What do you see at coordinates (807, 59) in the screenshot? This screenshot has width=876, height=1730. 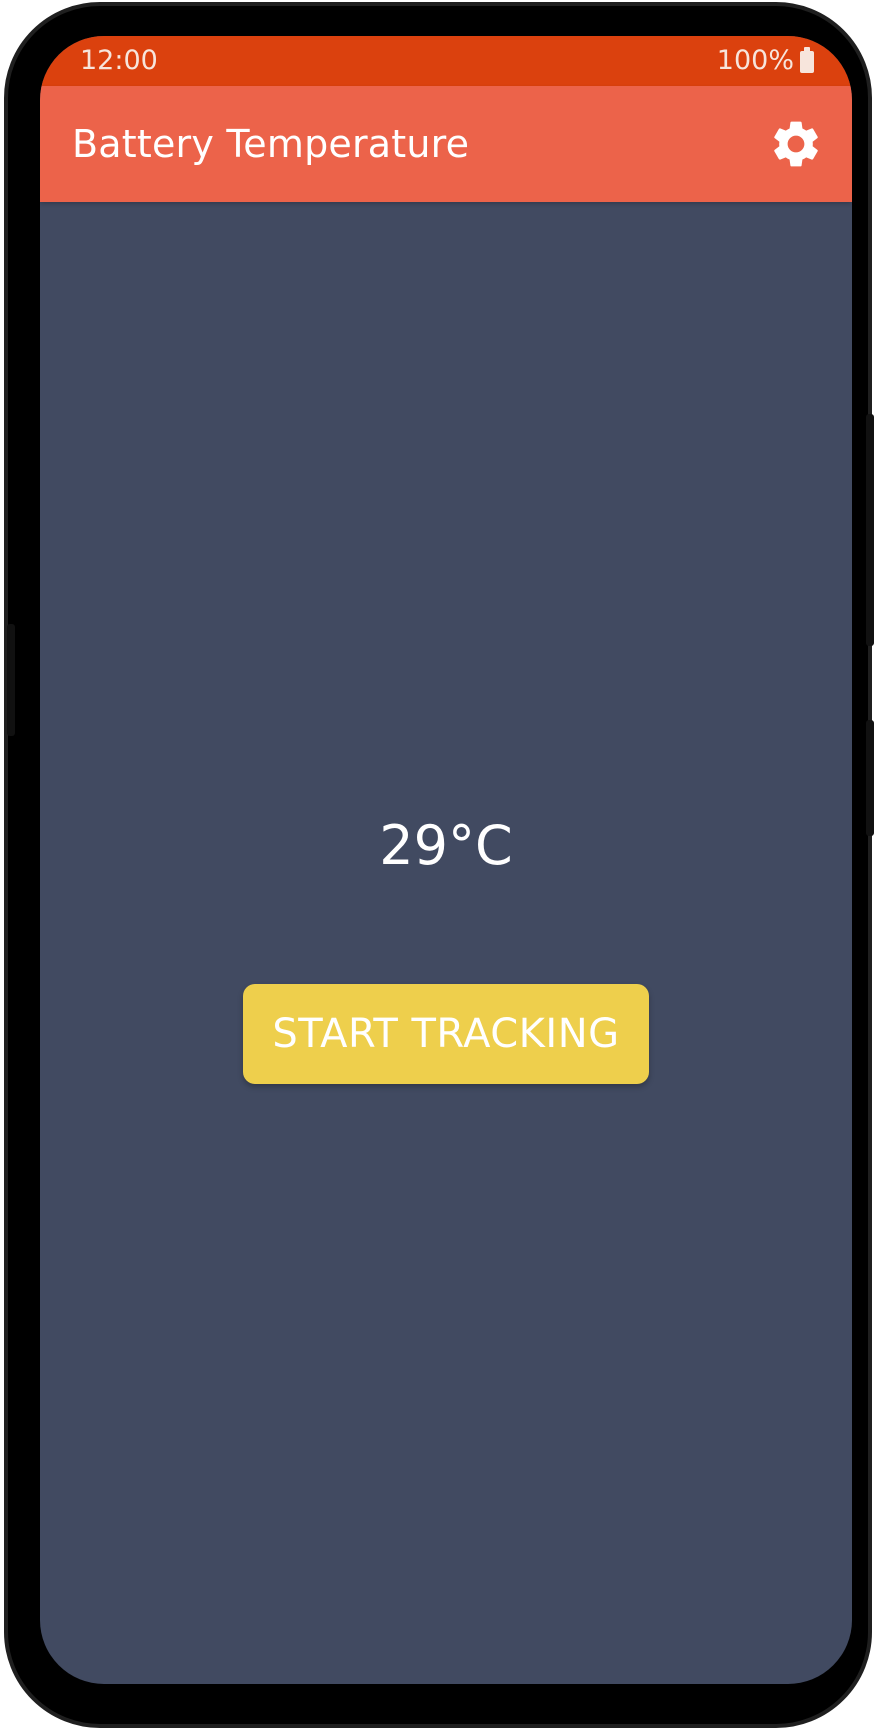 I see `battery-full-icon` at bounding box center [807, 59].